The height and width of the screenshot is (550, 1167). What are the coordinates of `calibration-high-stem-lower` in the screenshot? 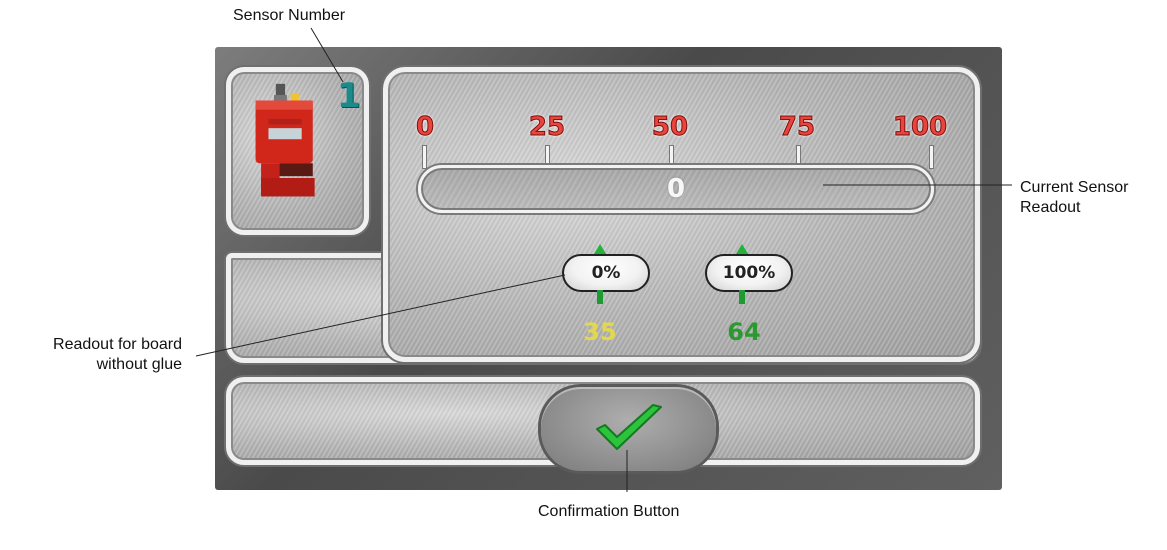 It's located at (742, 297).